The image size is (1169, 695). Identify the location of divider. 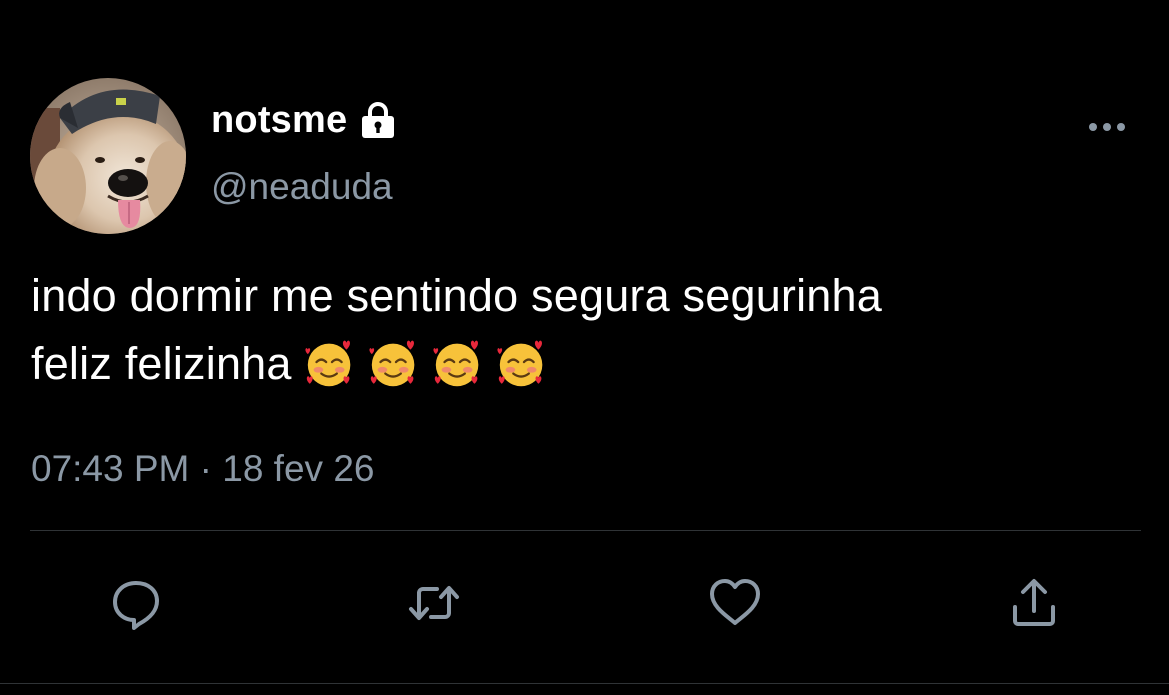
(585, 530).